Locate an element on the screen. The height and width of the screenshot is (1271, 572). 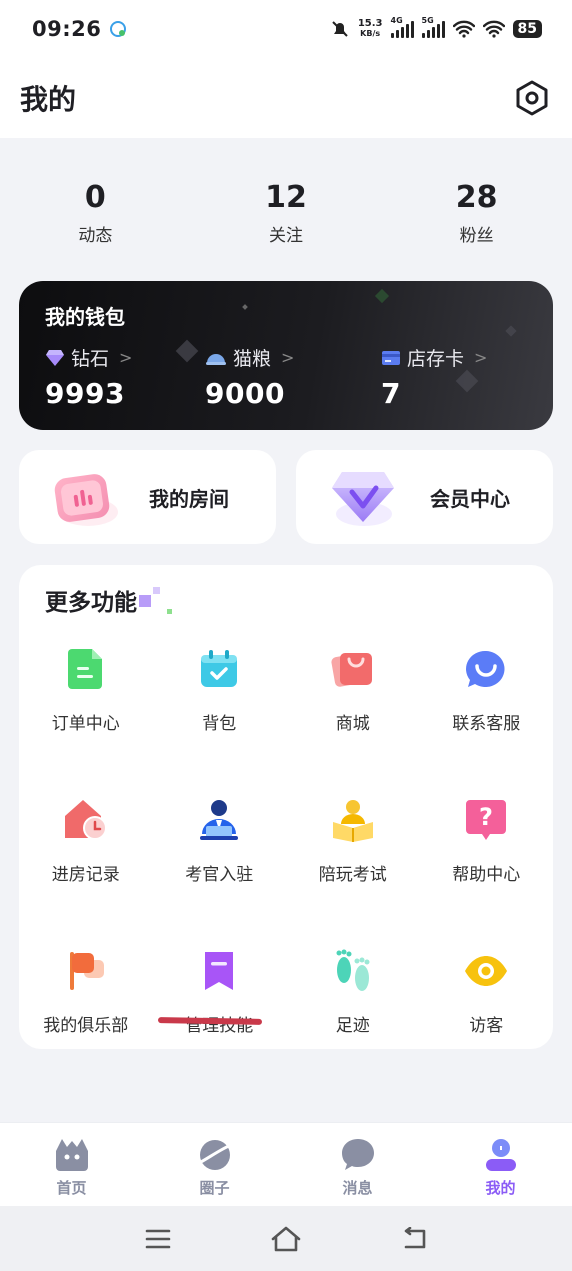
feature-room-history: 进房记录 is located at coordinates (86, 840).